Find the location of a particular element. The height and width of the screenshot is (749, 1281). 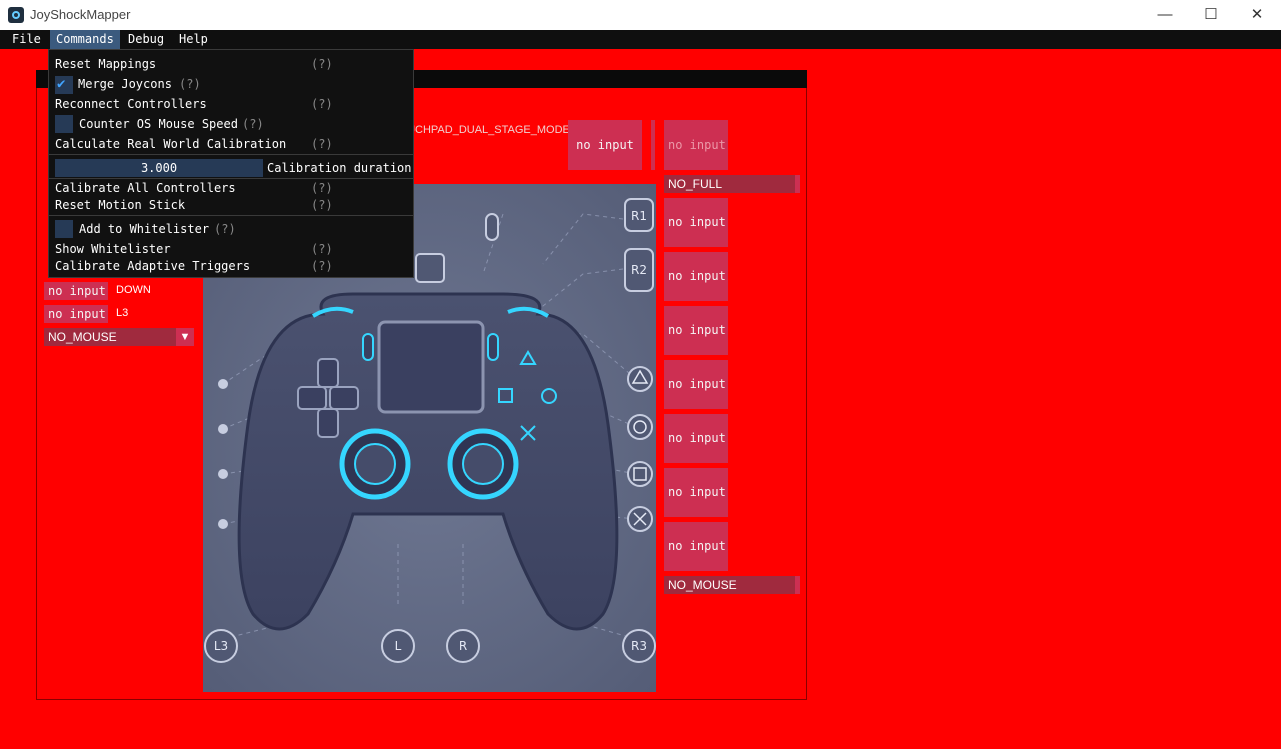

merge-joycons-label: Merge Joycons is located at coordinates (125, 84).